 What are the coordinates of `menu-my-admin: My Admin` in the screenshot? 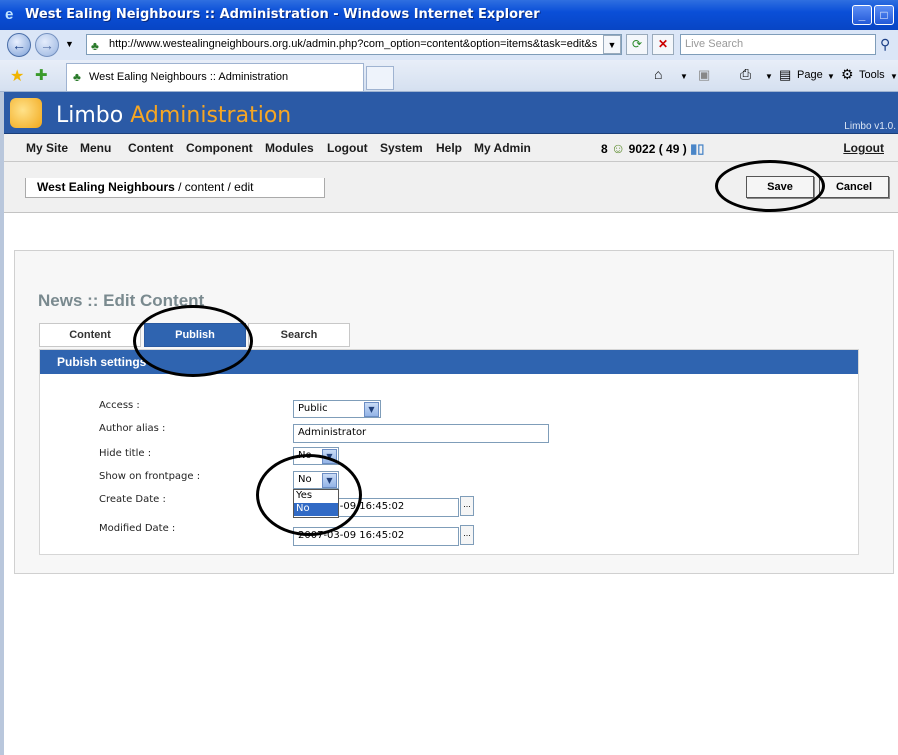 It's located at (502, 148).